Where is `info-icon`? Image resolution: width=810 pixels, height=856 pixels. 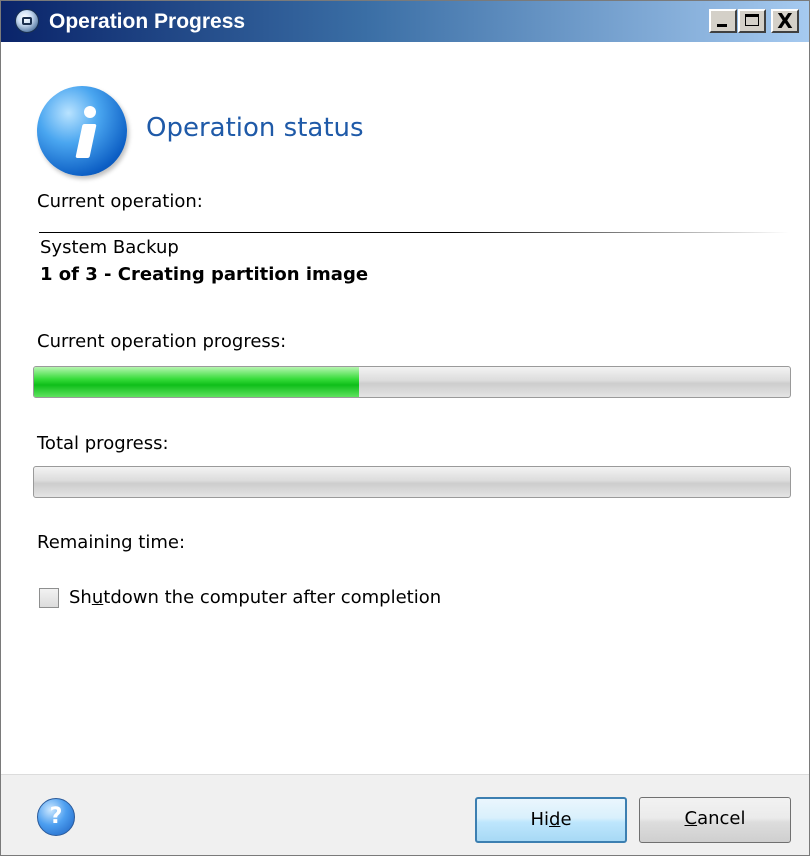 info-icon is located at coordinates (82, 131).